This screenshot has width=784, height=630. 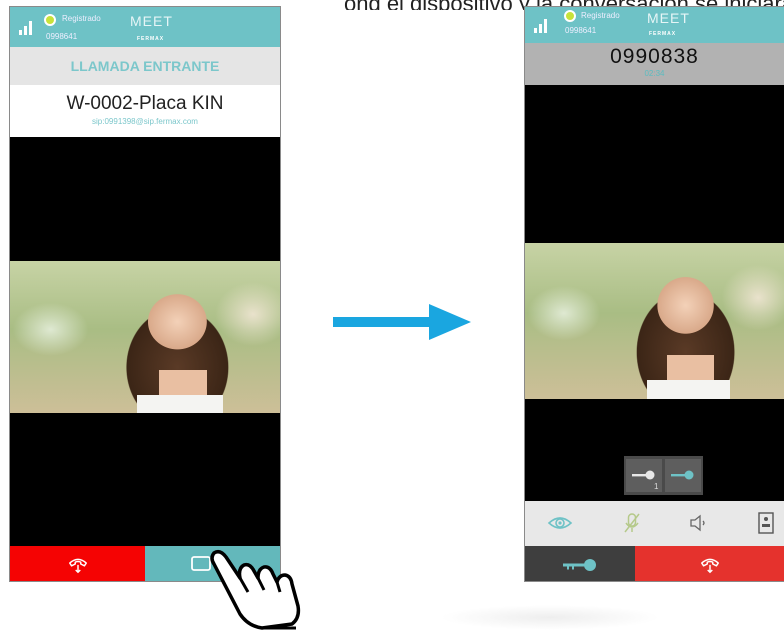 What do you see at coordinates (145, 103) in the screenshot?
I see `caller-name: W-0002-Placa KIN` at bounding box center [145, 103].